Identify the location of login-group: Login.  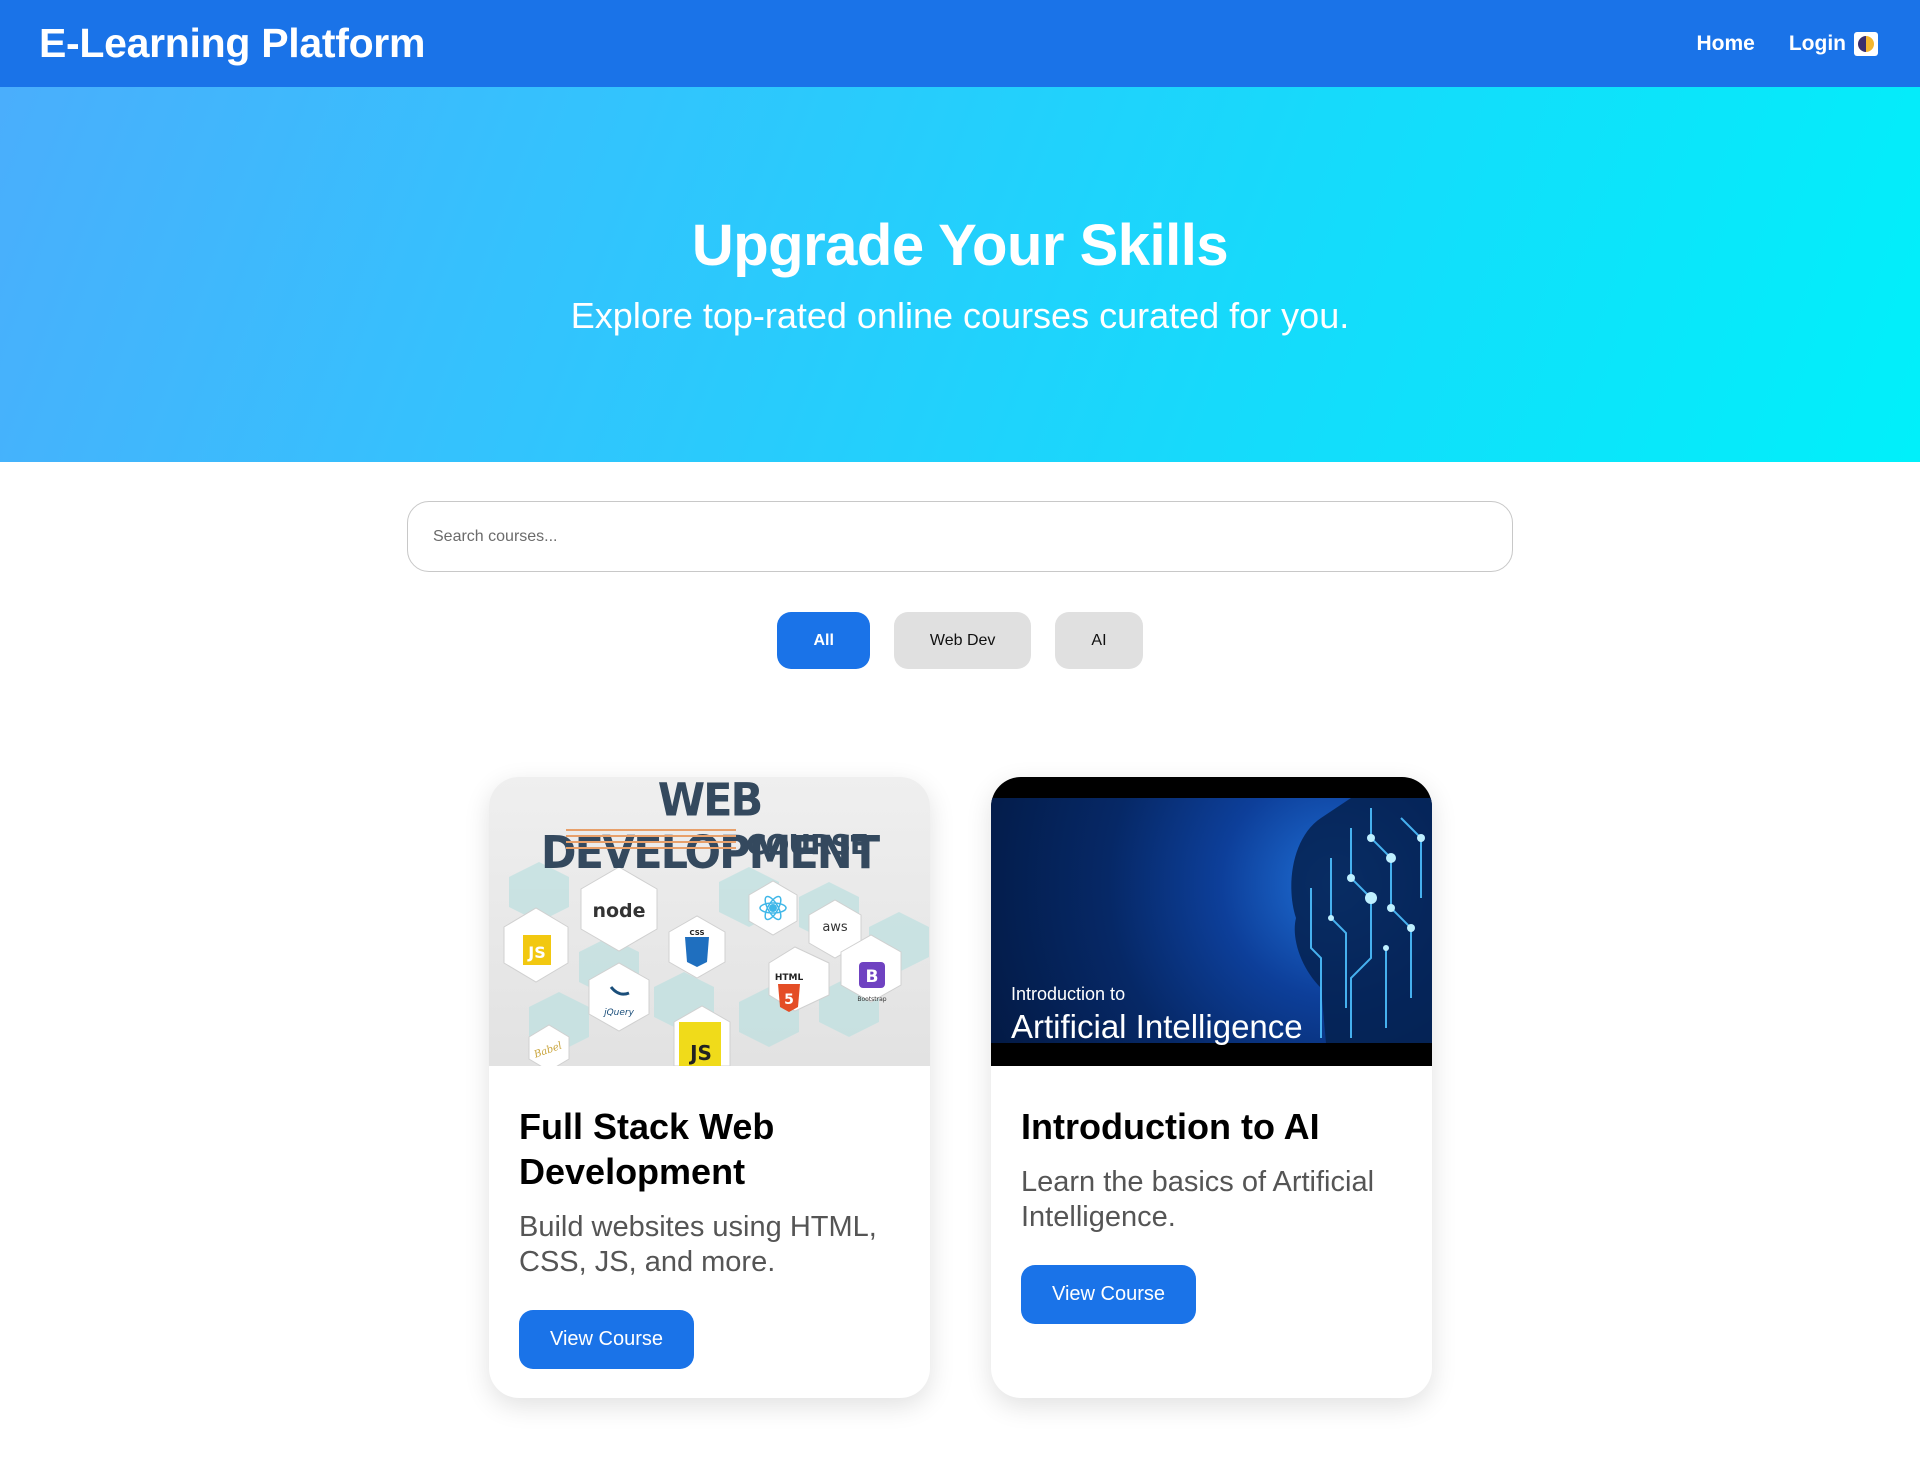
(1833, 43).